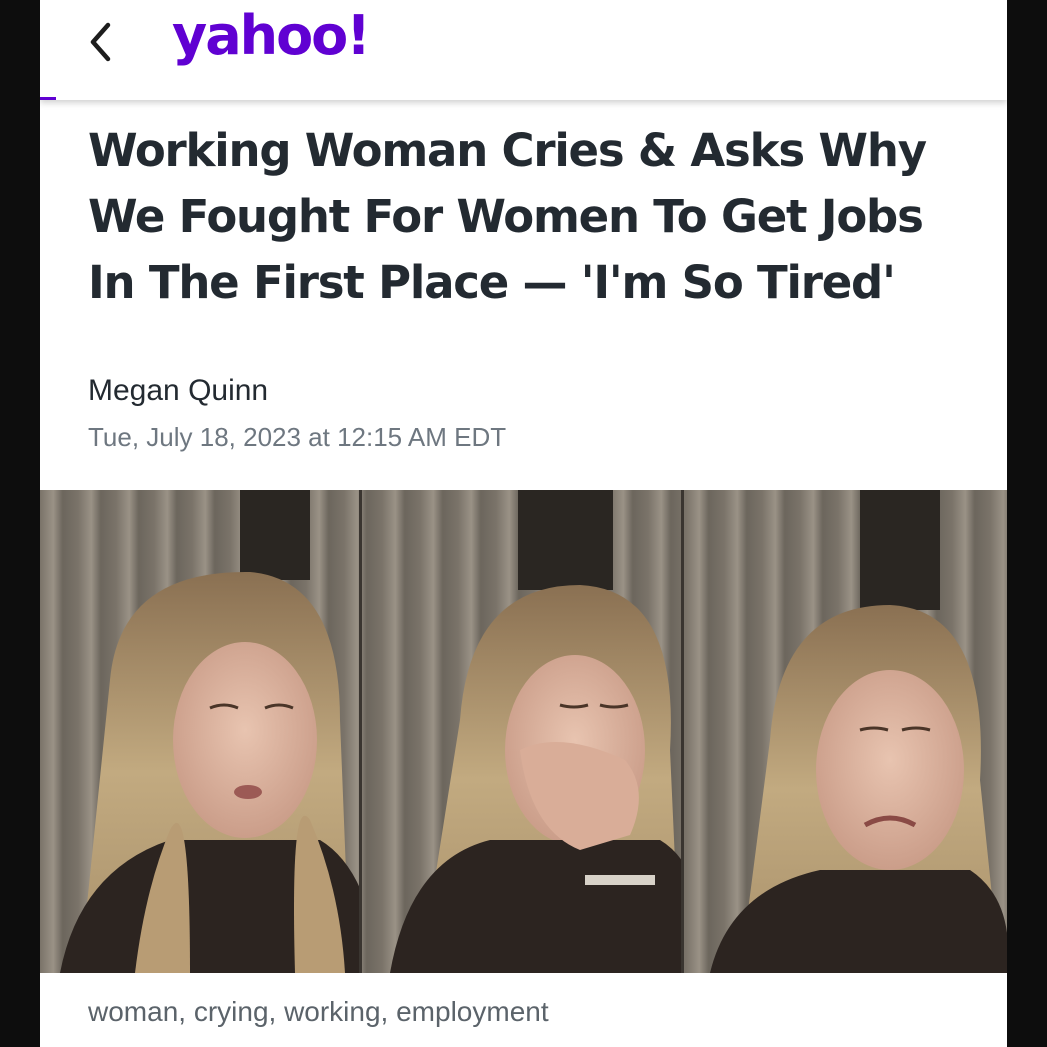 This screenshot has height=1047, width=1047. I want to click on chevron-left-icon, so click(100, 42).